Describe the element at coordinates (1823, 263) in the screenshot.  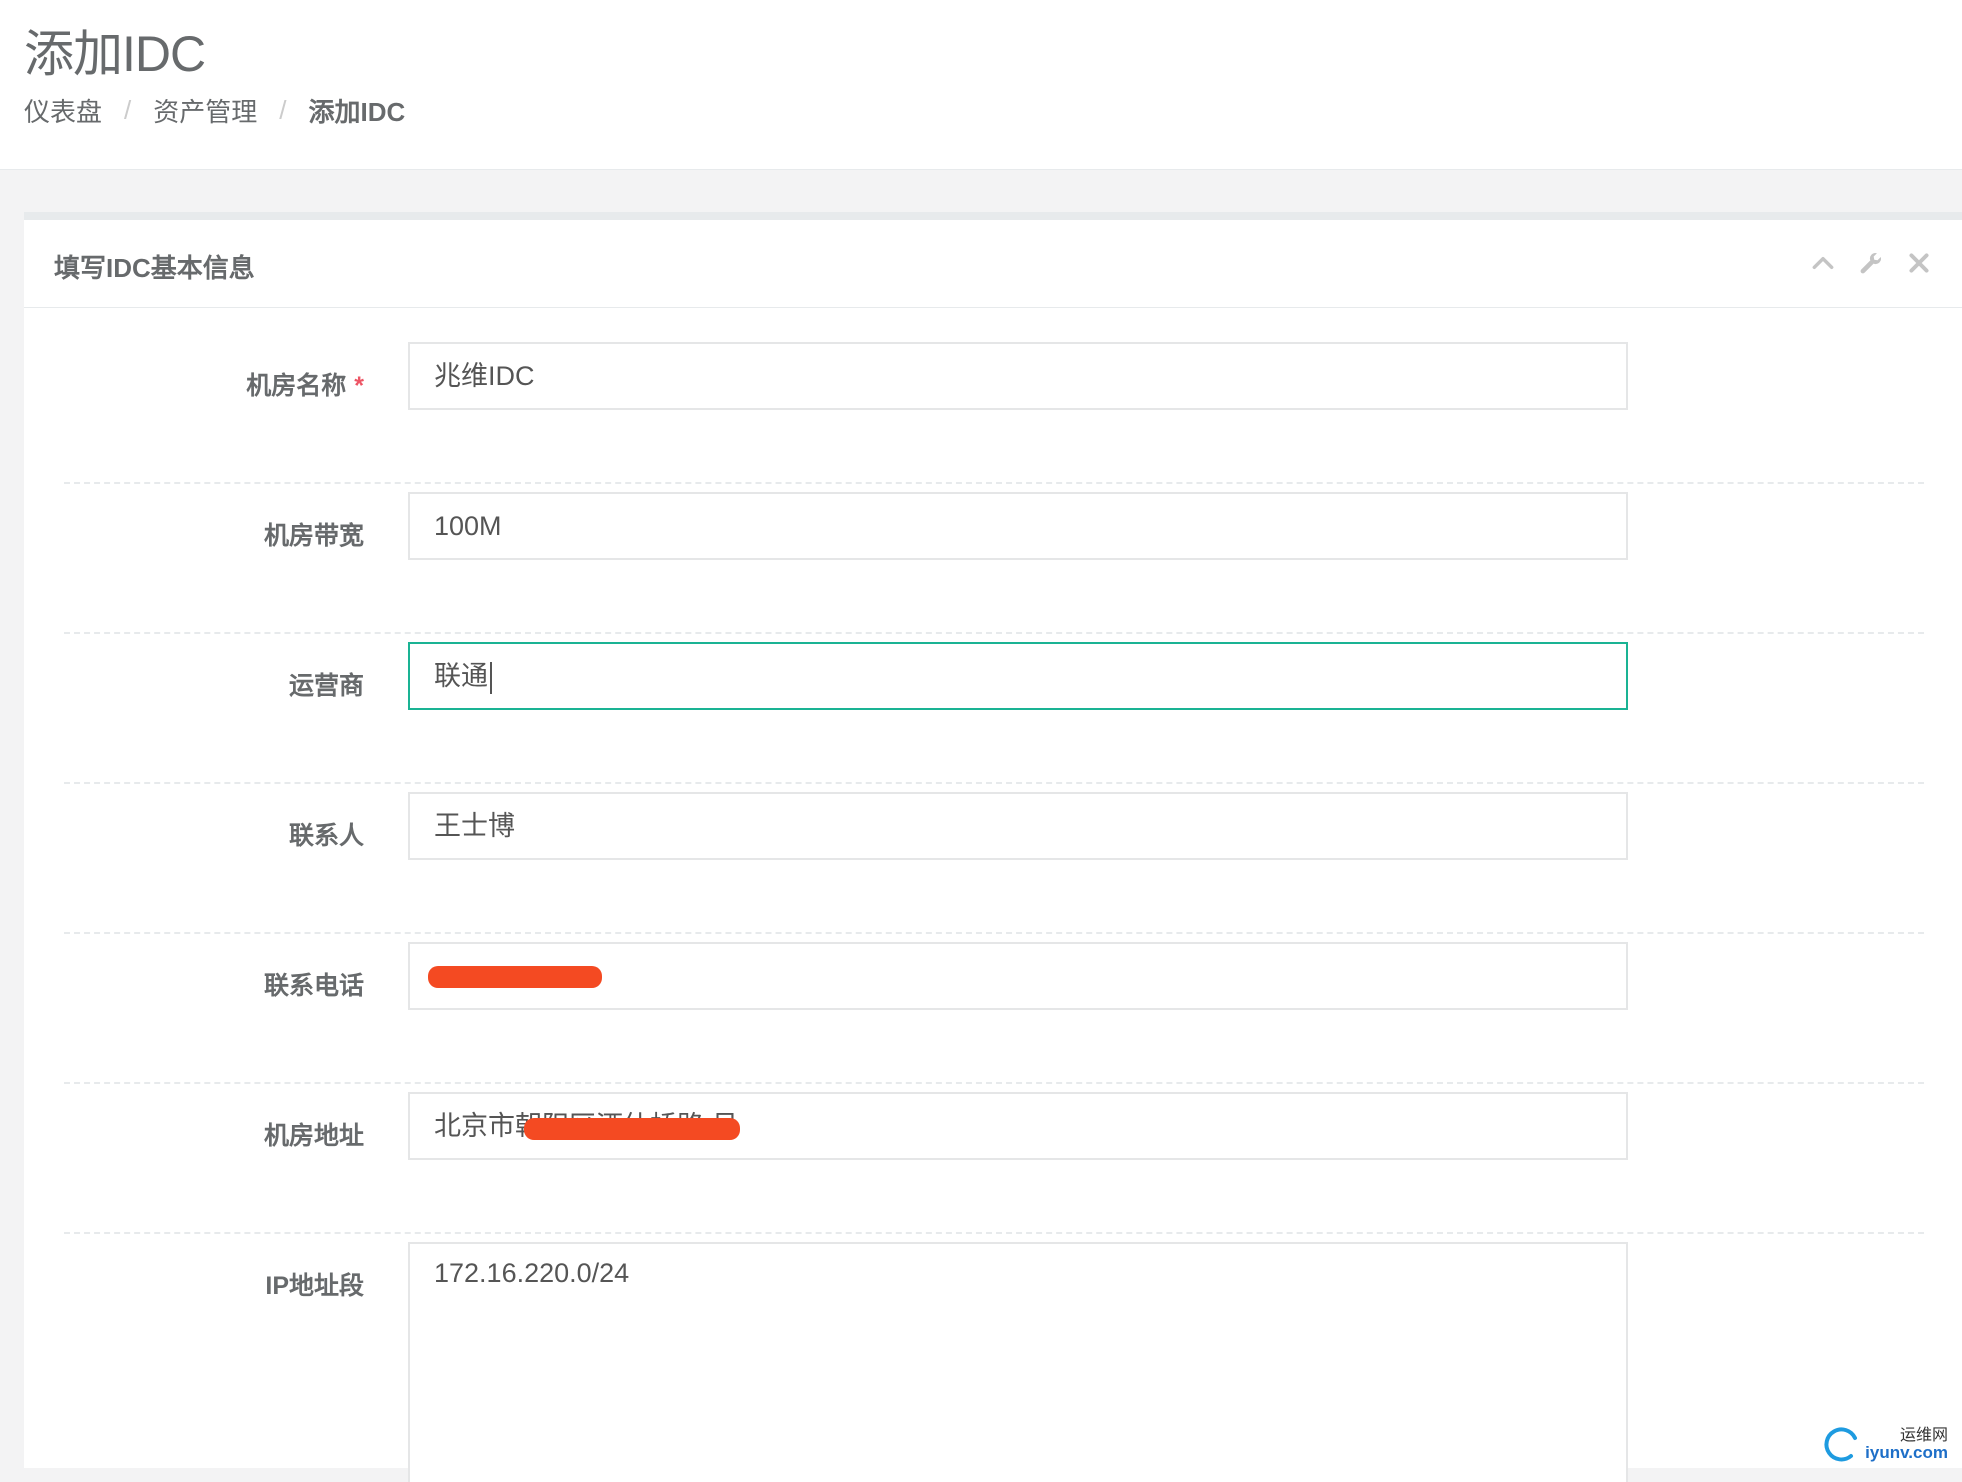
I see `collapse-icon` at that location.